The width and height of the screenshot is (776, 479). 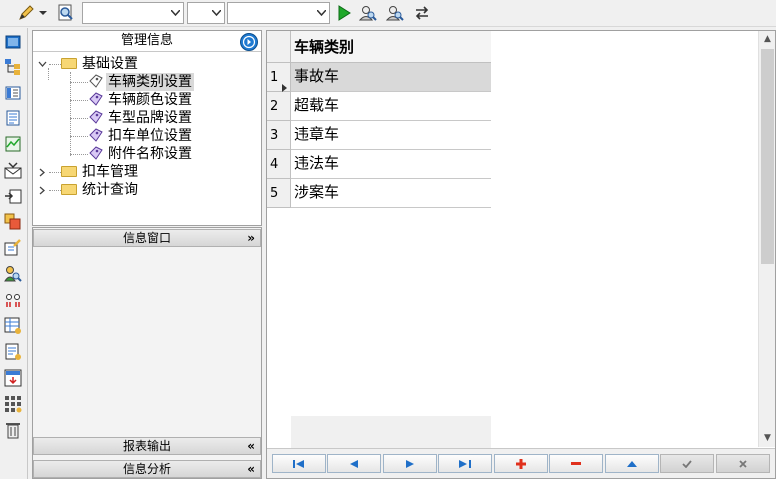 I want to click on grid-cell: 超载车, so click(x=391, y=106).